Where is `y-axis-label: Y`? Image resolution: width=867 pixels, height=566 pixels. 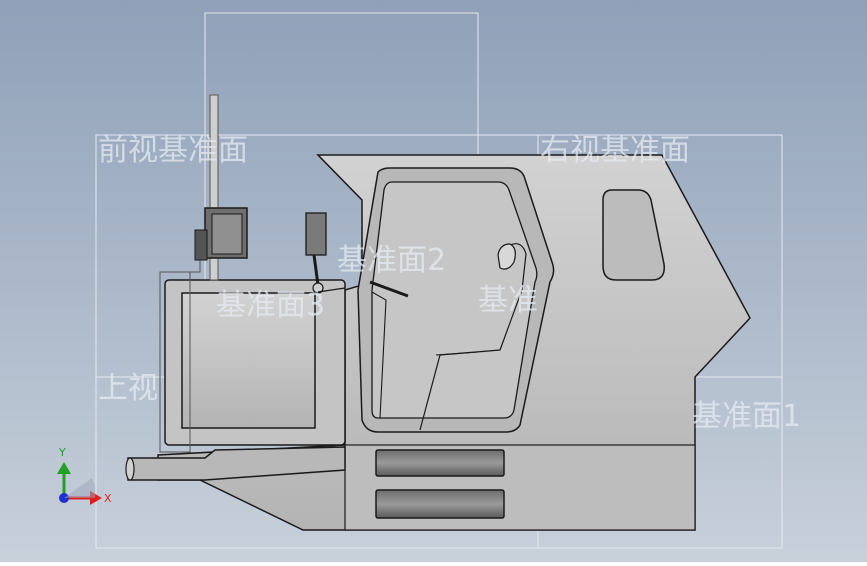 y-axis-label: Y is located at coordinates (62, 452).